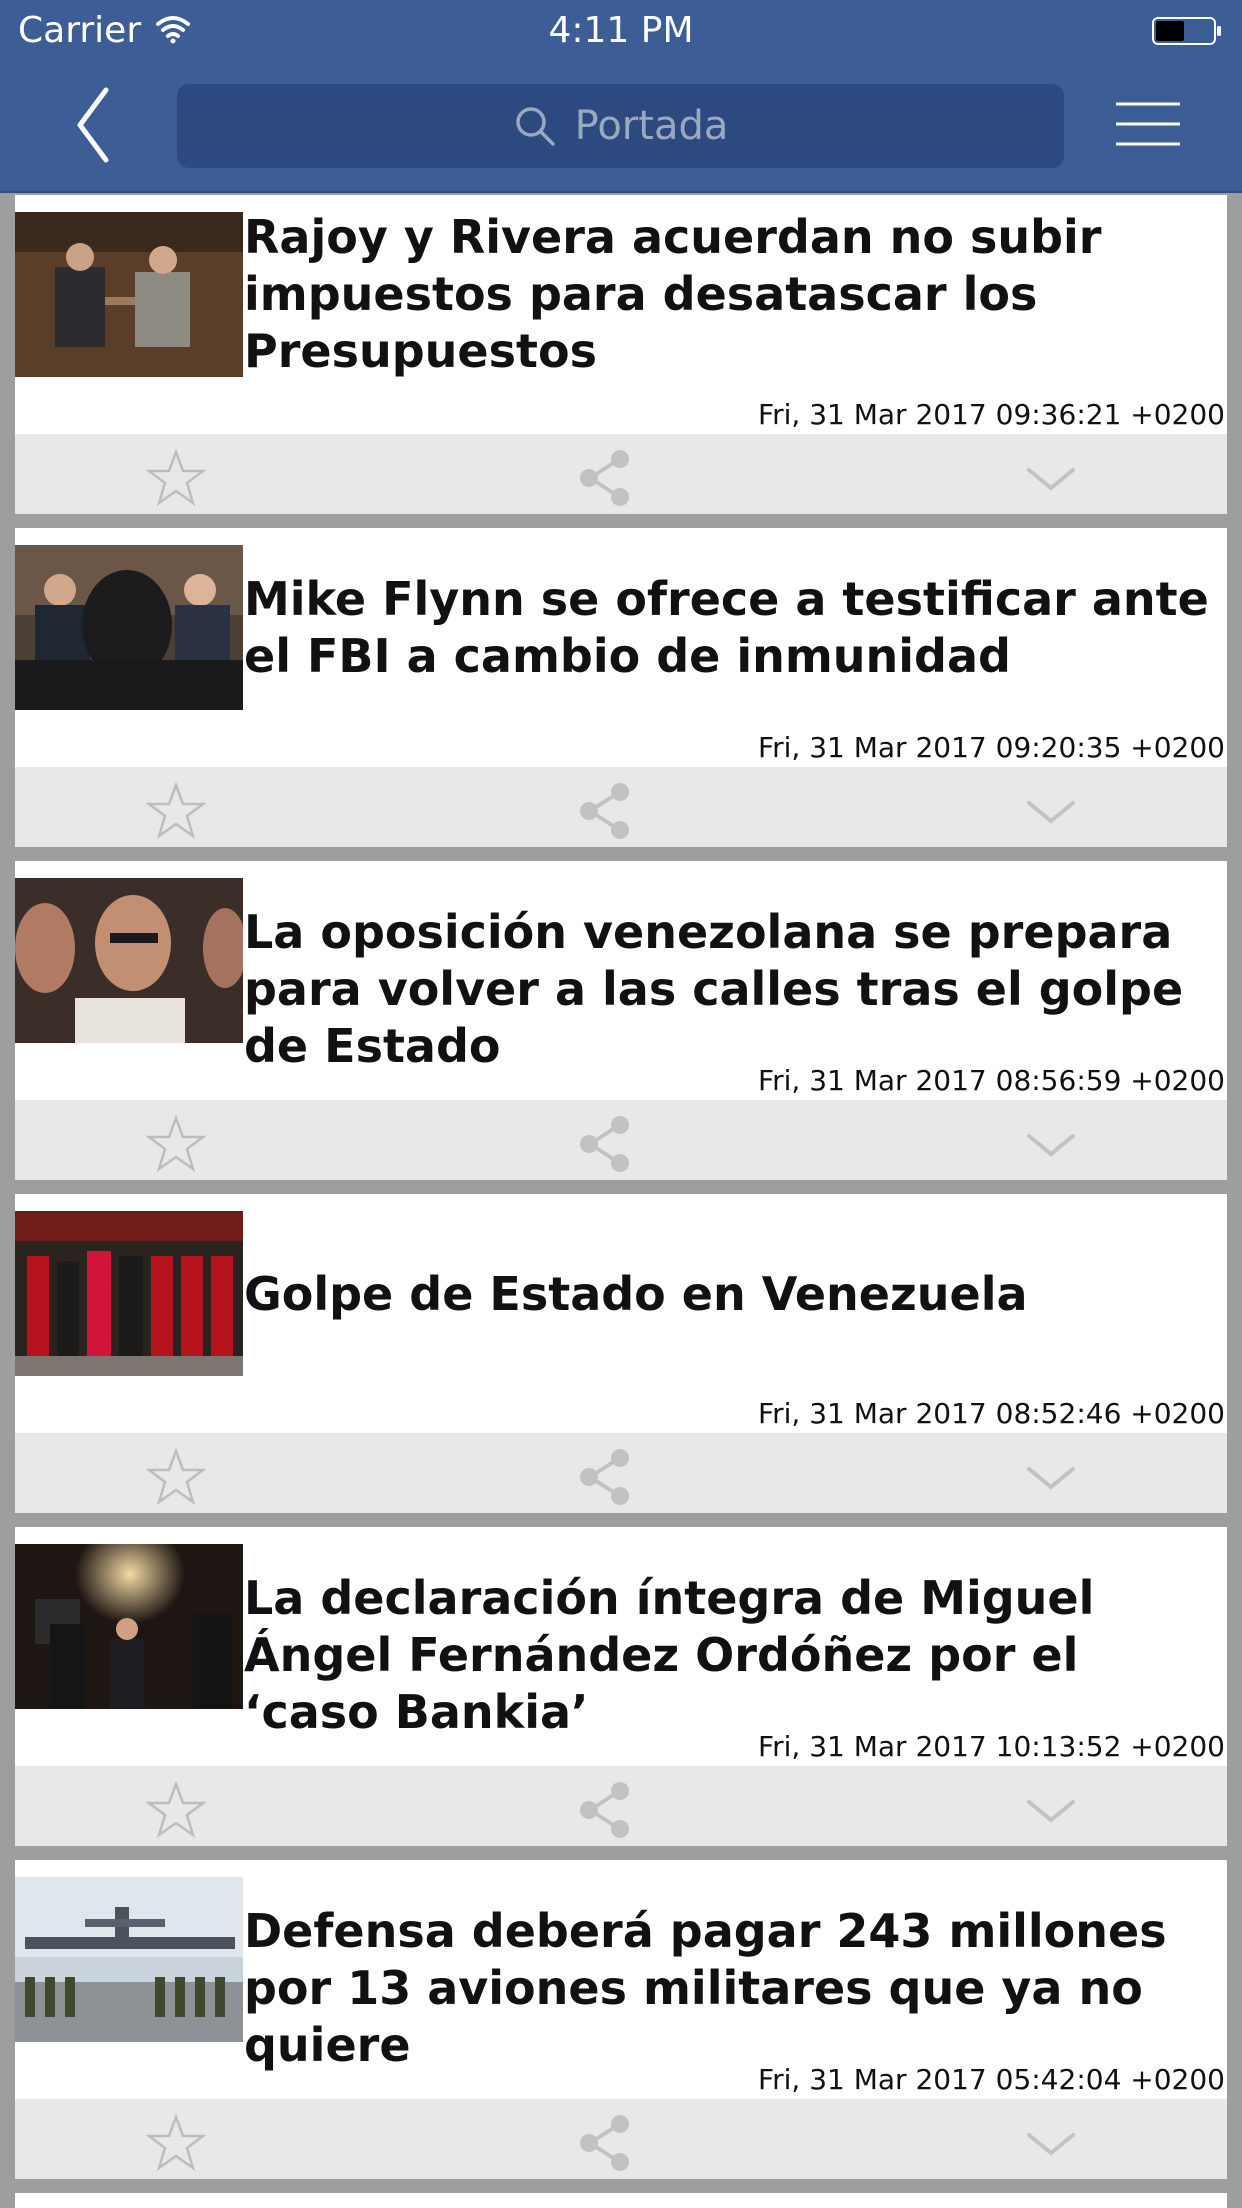  I want to click on top-bar: Carrier 4:11 PM Portada, so click(621, 96).